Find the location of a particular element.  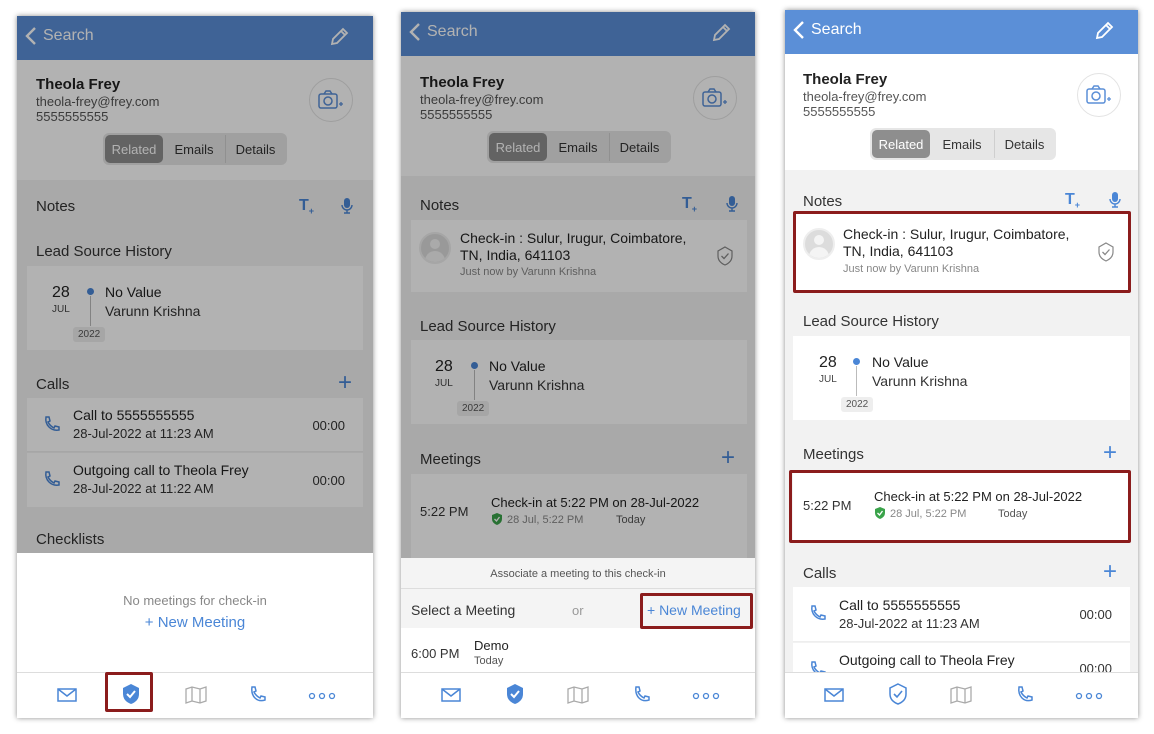

sheet-header: Associate a meeting to this check-in is located at coordinates (578, 574).